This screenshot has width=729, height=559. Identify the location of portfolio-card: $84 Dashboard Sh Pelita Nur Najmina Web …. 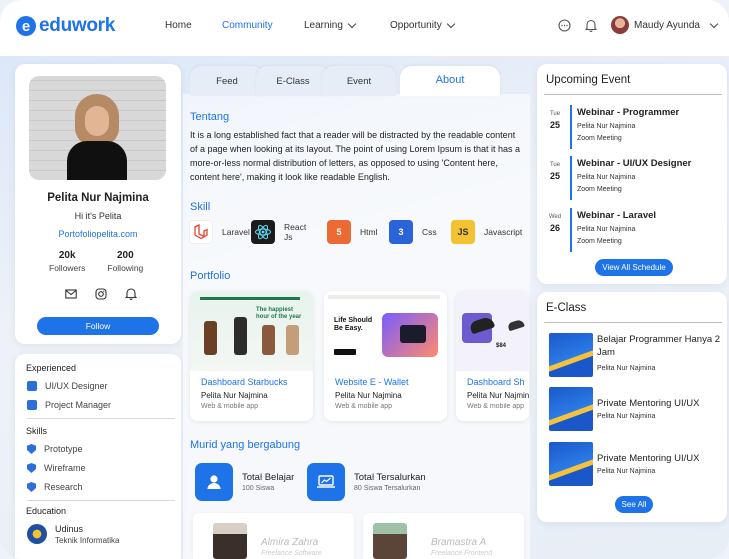
(492, 356).